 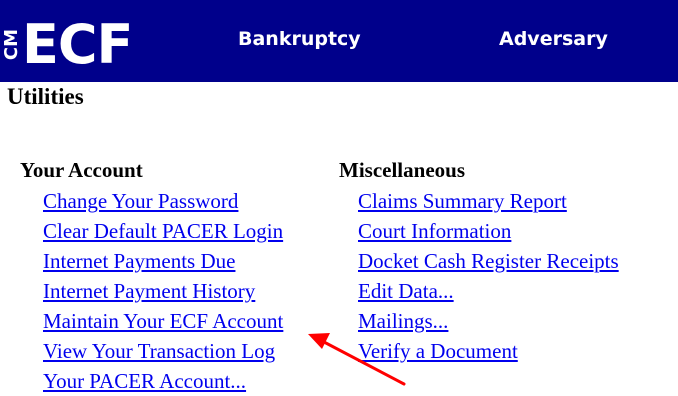 What do you see at coordinates (77, 44) in the screenshot?
I see `logo-ecf-text: ECF` at bounding box center [77, 44].